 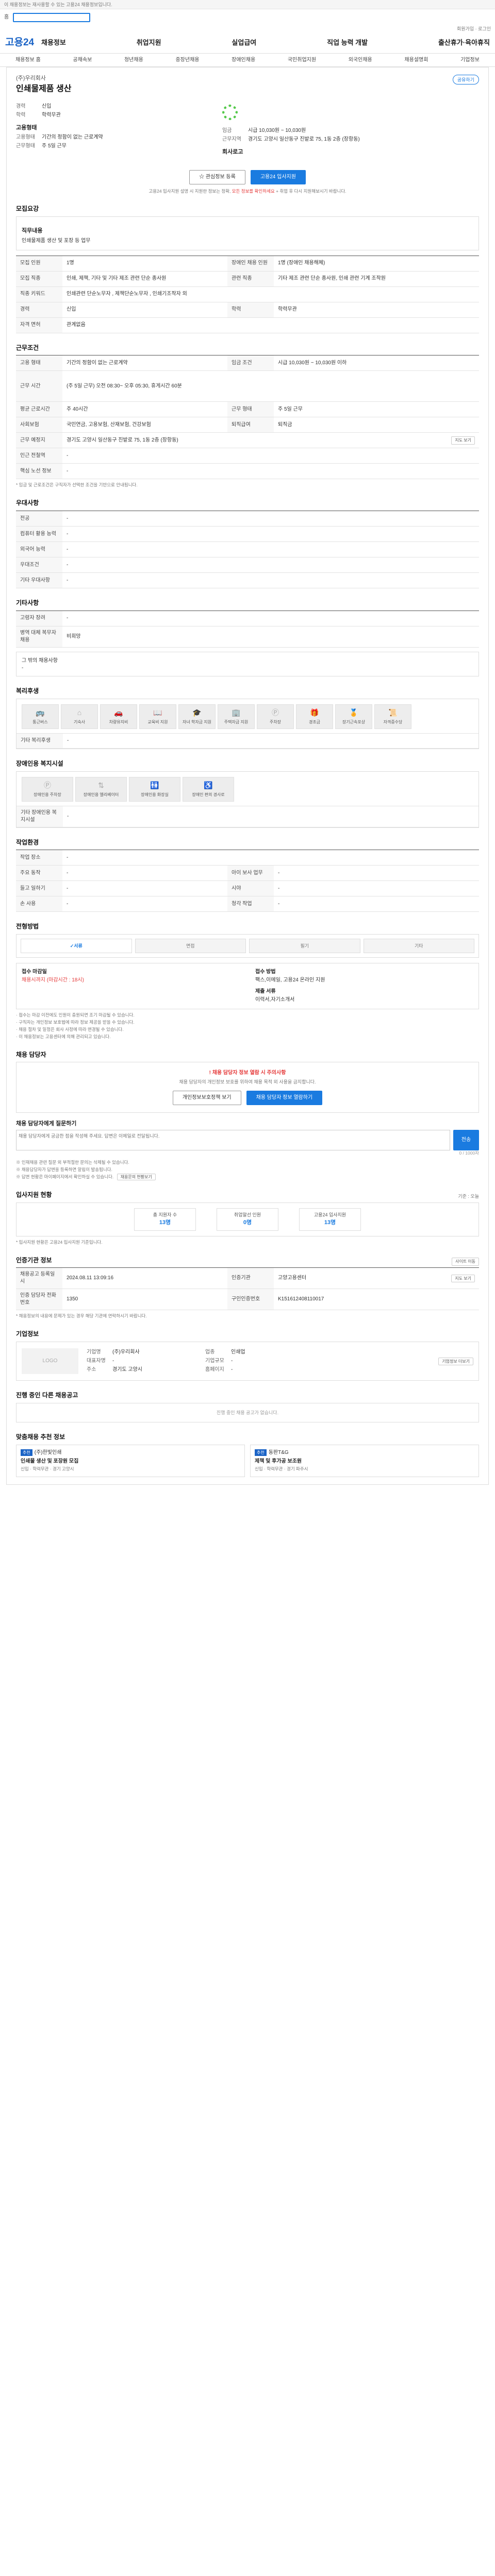 I want to click on table-value: 퇴직금, so click(x=285, y=424).